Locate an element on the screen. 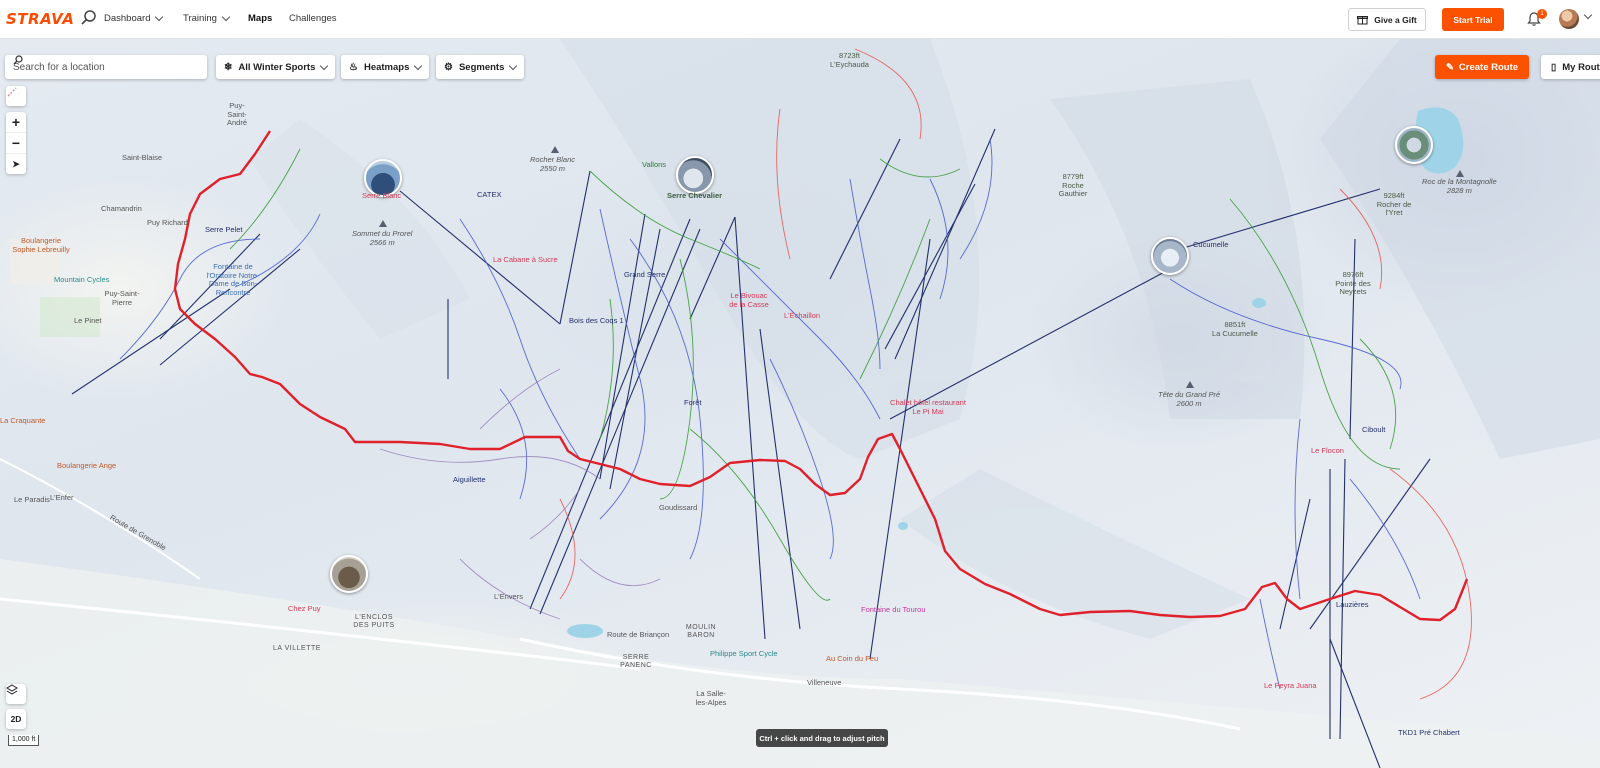 The height and width of the screenshot is (768, 1600). nav-maps: Maps is located at coordinates (260, 18).